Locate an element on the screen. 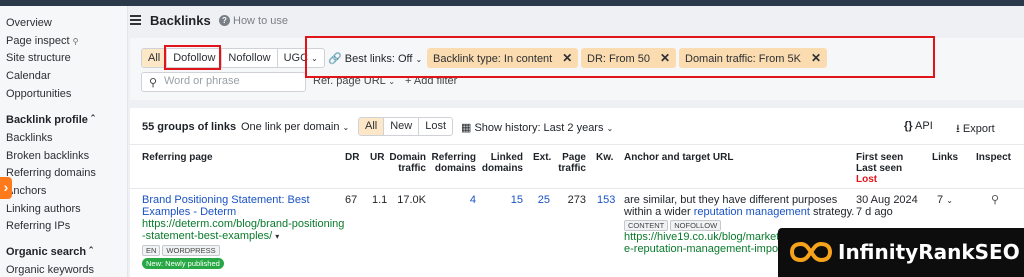 This screenshot has width=1024, height=277. highlight-dofollow is located at coordinates (192, 57).